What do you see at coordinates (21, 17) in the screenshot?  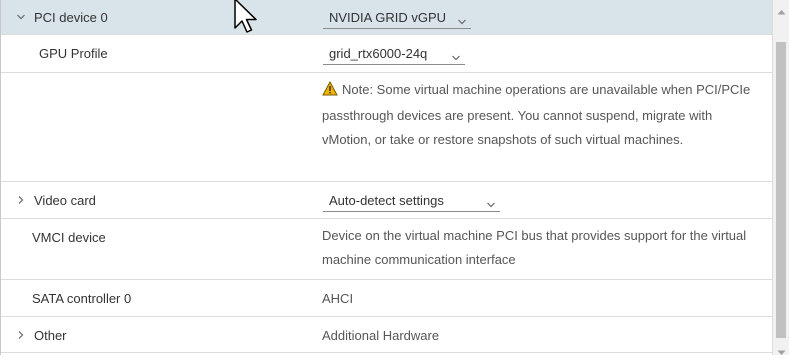 I see `chevron-down-icon` at bounding box center [21, 17].